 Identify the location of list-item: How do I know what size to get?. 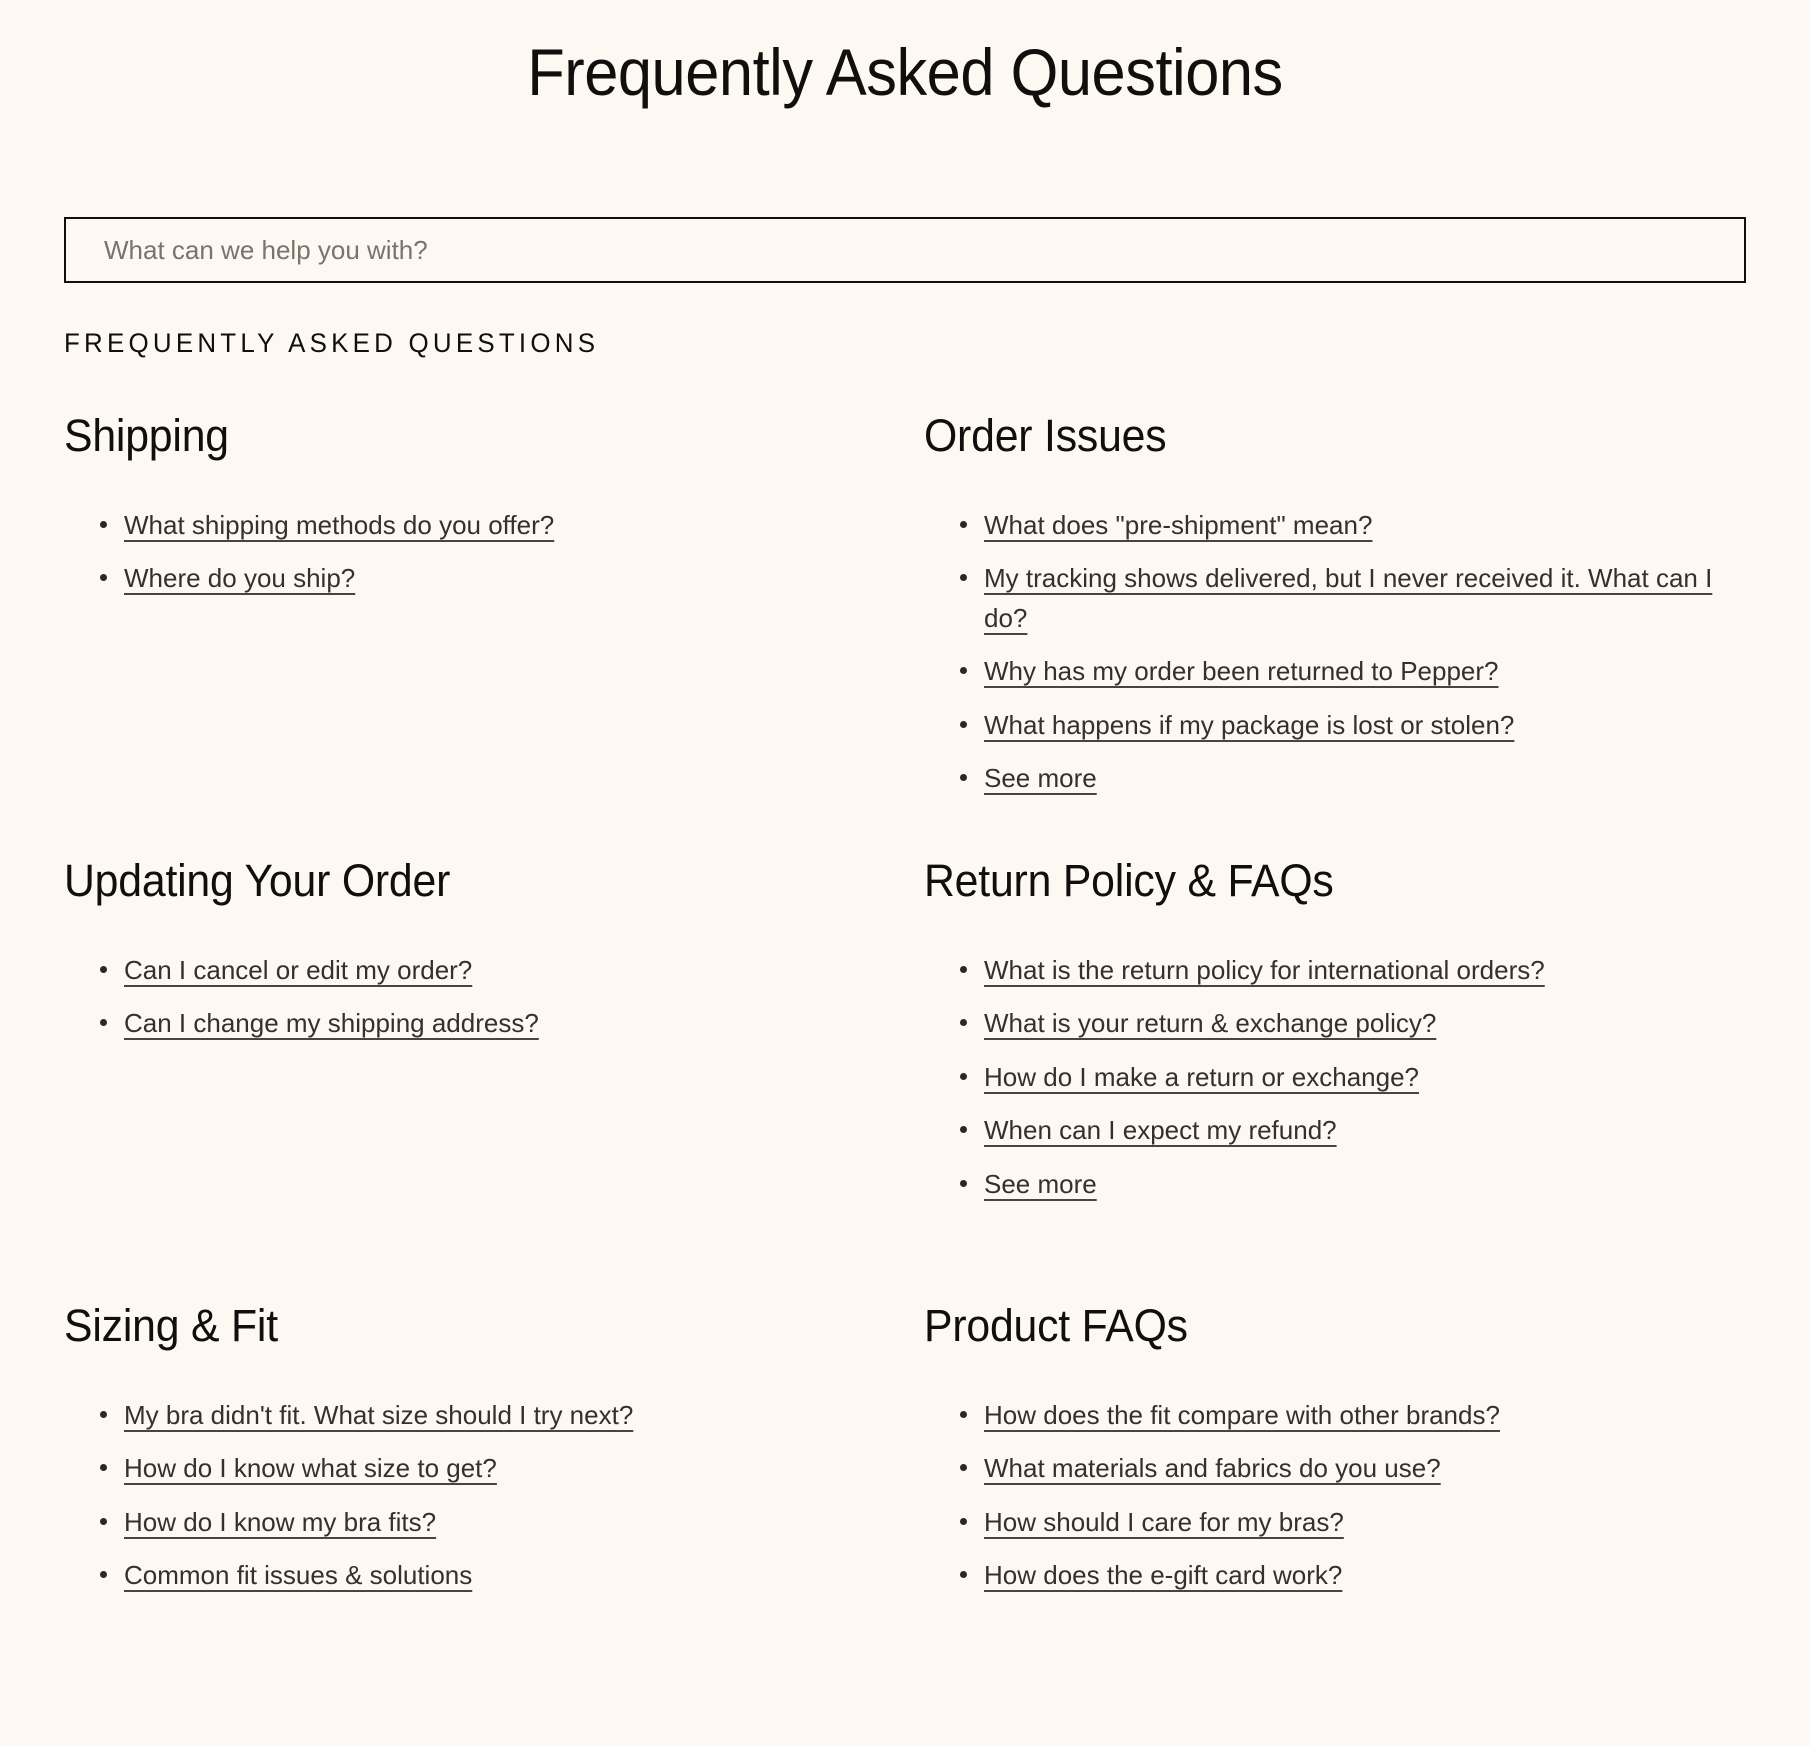
(464, 1469).